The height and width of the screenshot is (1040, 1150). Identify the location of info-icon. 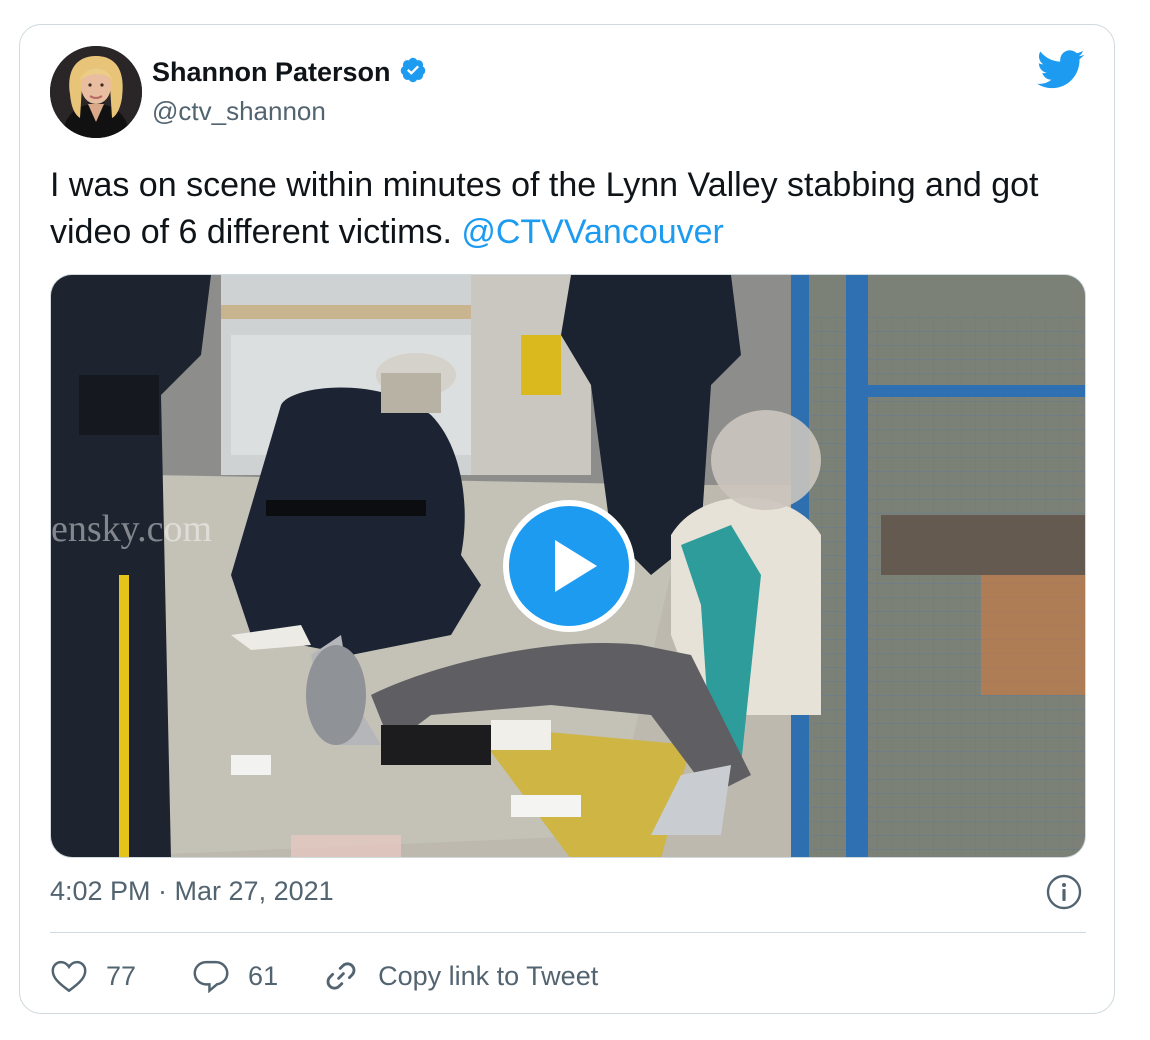
(1064, 892).